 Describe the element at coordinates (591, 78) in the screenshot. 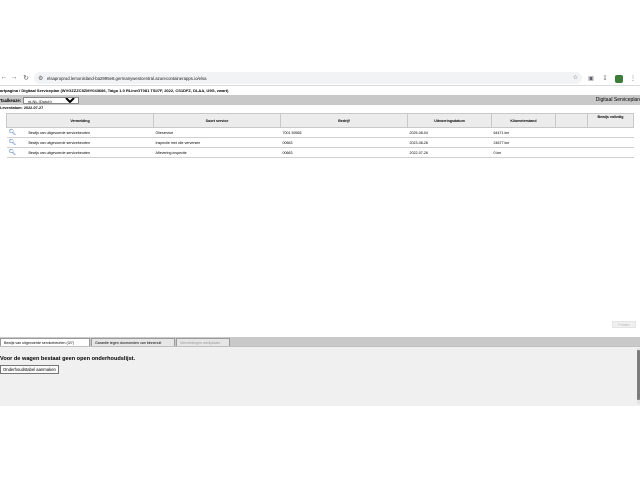

I see `extensions-icon: ▣` at that location.